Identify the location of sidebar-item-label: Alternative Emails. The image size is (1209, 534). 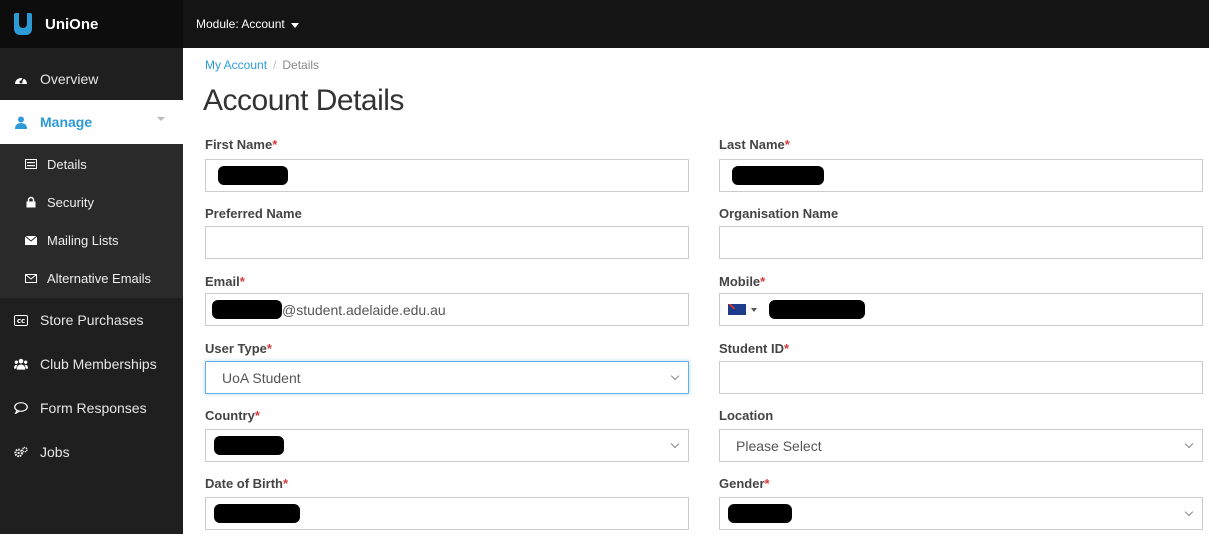
(99, 278).